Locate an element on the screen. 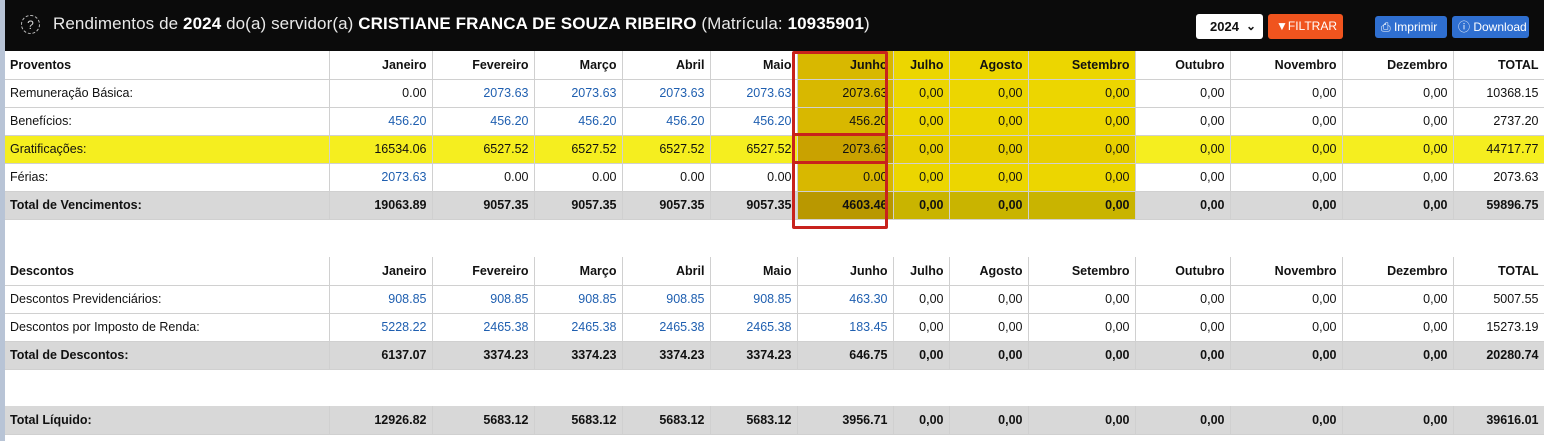 The image size is (1544, 441). month-header: Setembro is located at coordinates (1082, 65).